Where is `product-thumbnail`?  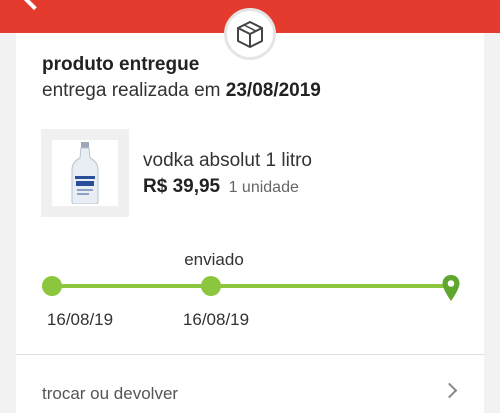 product-thumbnail is located at coordinates (85, 173).